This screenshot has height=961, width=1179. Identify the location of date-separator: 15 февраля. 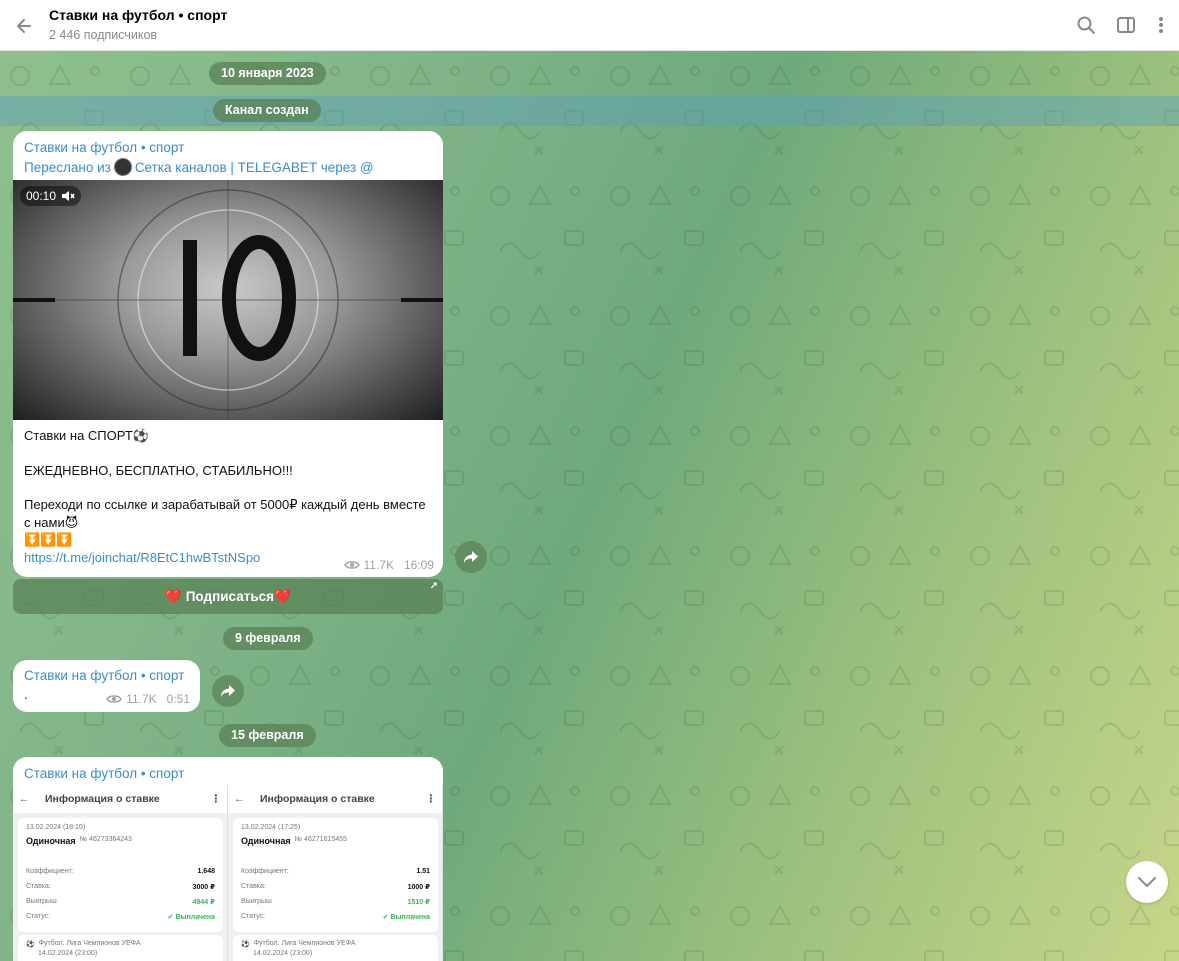
(267, 735).